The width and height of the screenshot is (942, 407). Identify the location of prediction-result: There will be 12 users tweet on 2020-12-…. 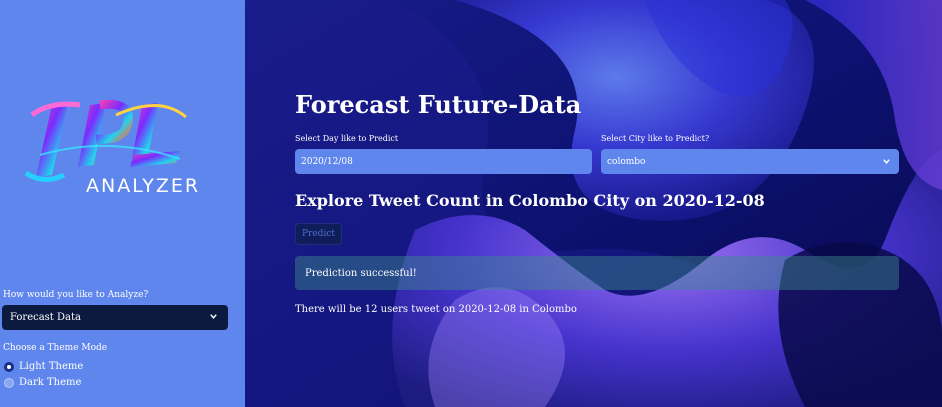
(436, 309).